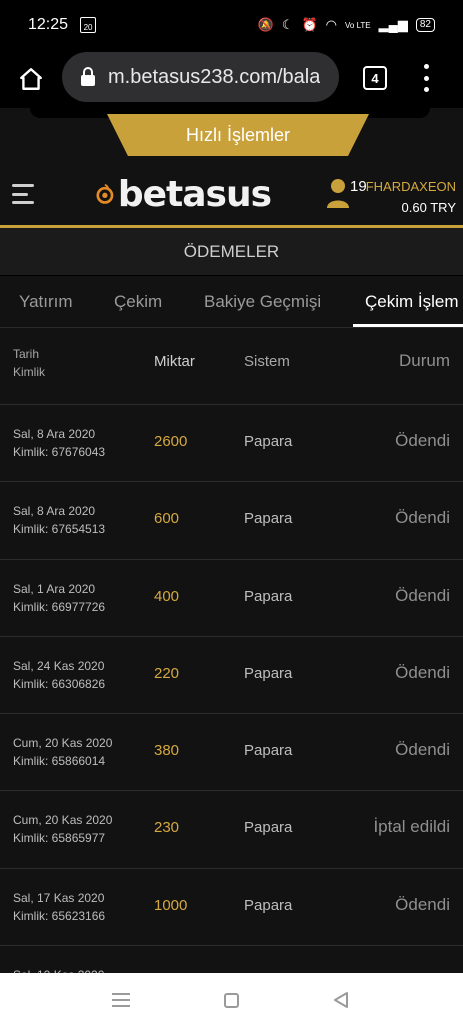 This screenshot has width=463, height=1029. Describe the element at coordinates (231, 959) in the screenshot. I see `table-row: Sal, 10 Kas 2020` at that location.